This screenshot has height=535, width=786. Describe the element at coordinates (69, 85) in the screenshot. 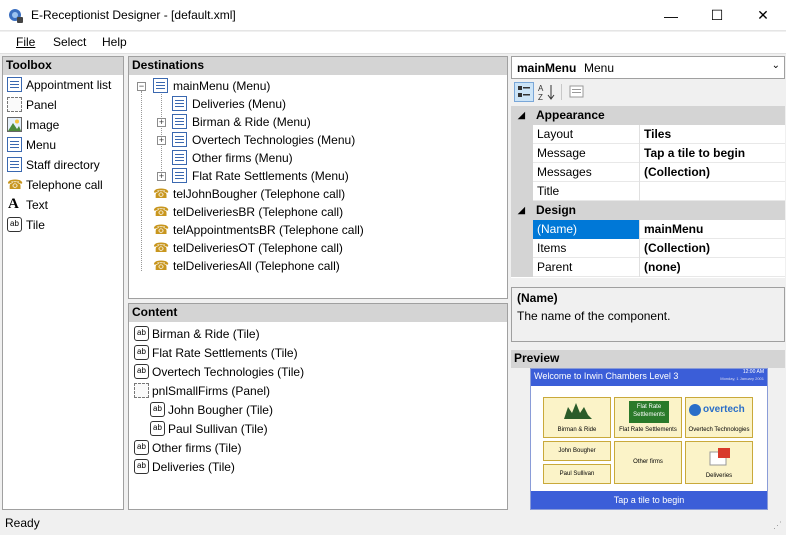

I see `toolbox-item-label: Appointment list` at that location.